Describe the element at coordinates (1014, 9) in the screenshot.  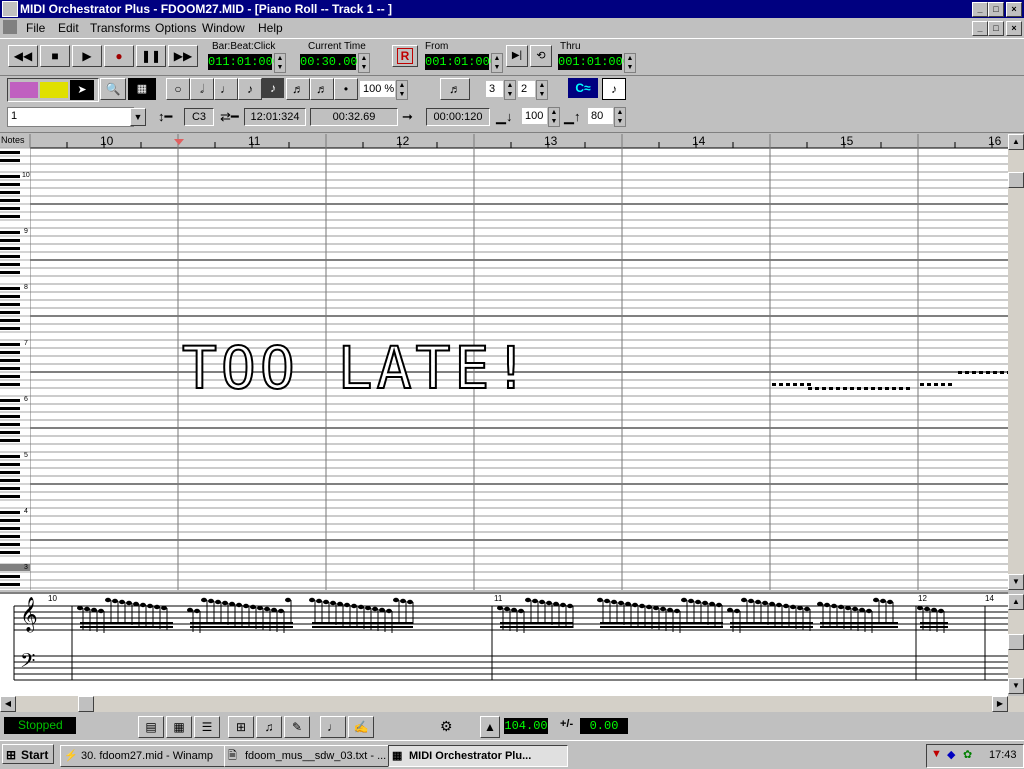
I see `close-button: ×` at that location.